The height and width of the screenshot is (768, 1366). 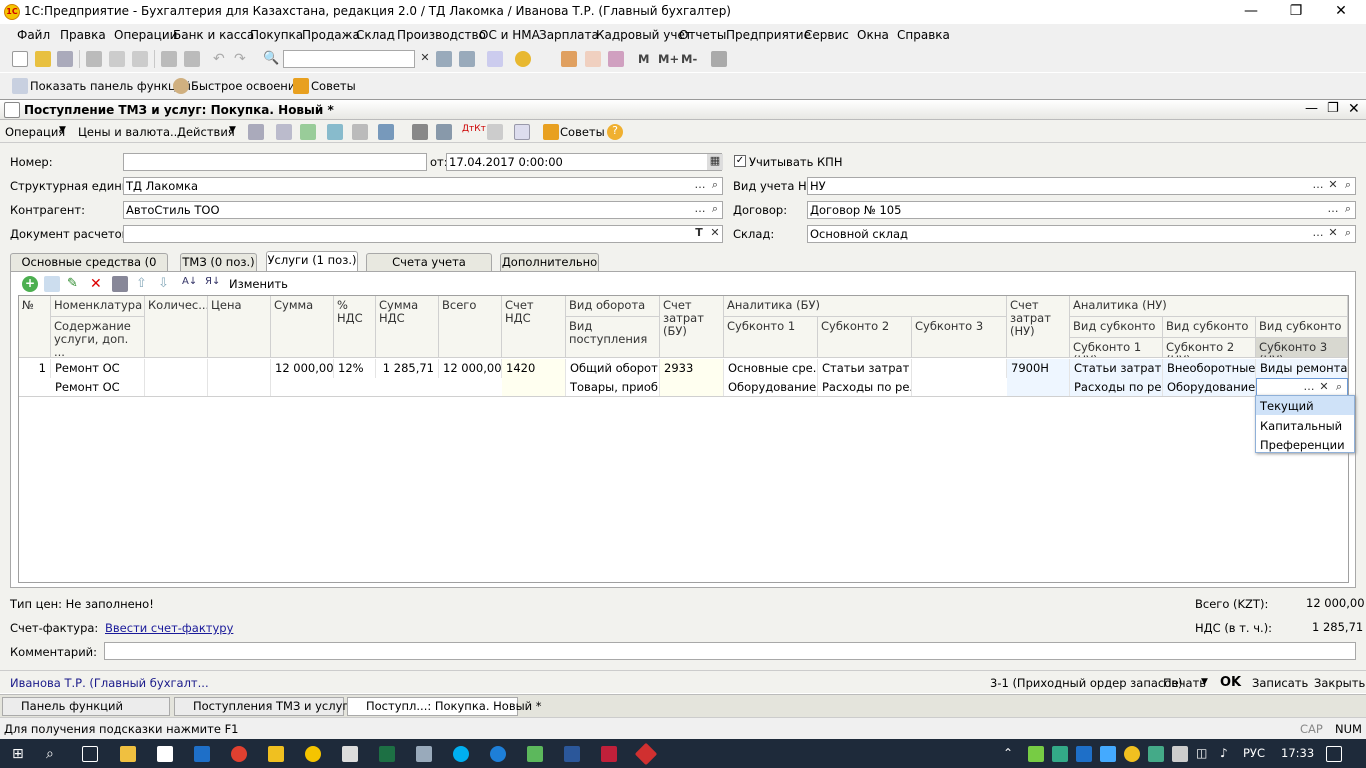 I want to click on explorer-icon, so click(x=128, y=754).